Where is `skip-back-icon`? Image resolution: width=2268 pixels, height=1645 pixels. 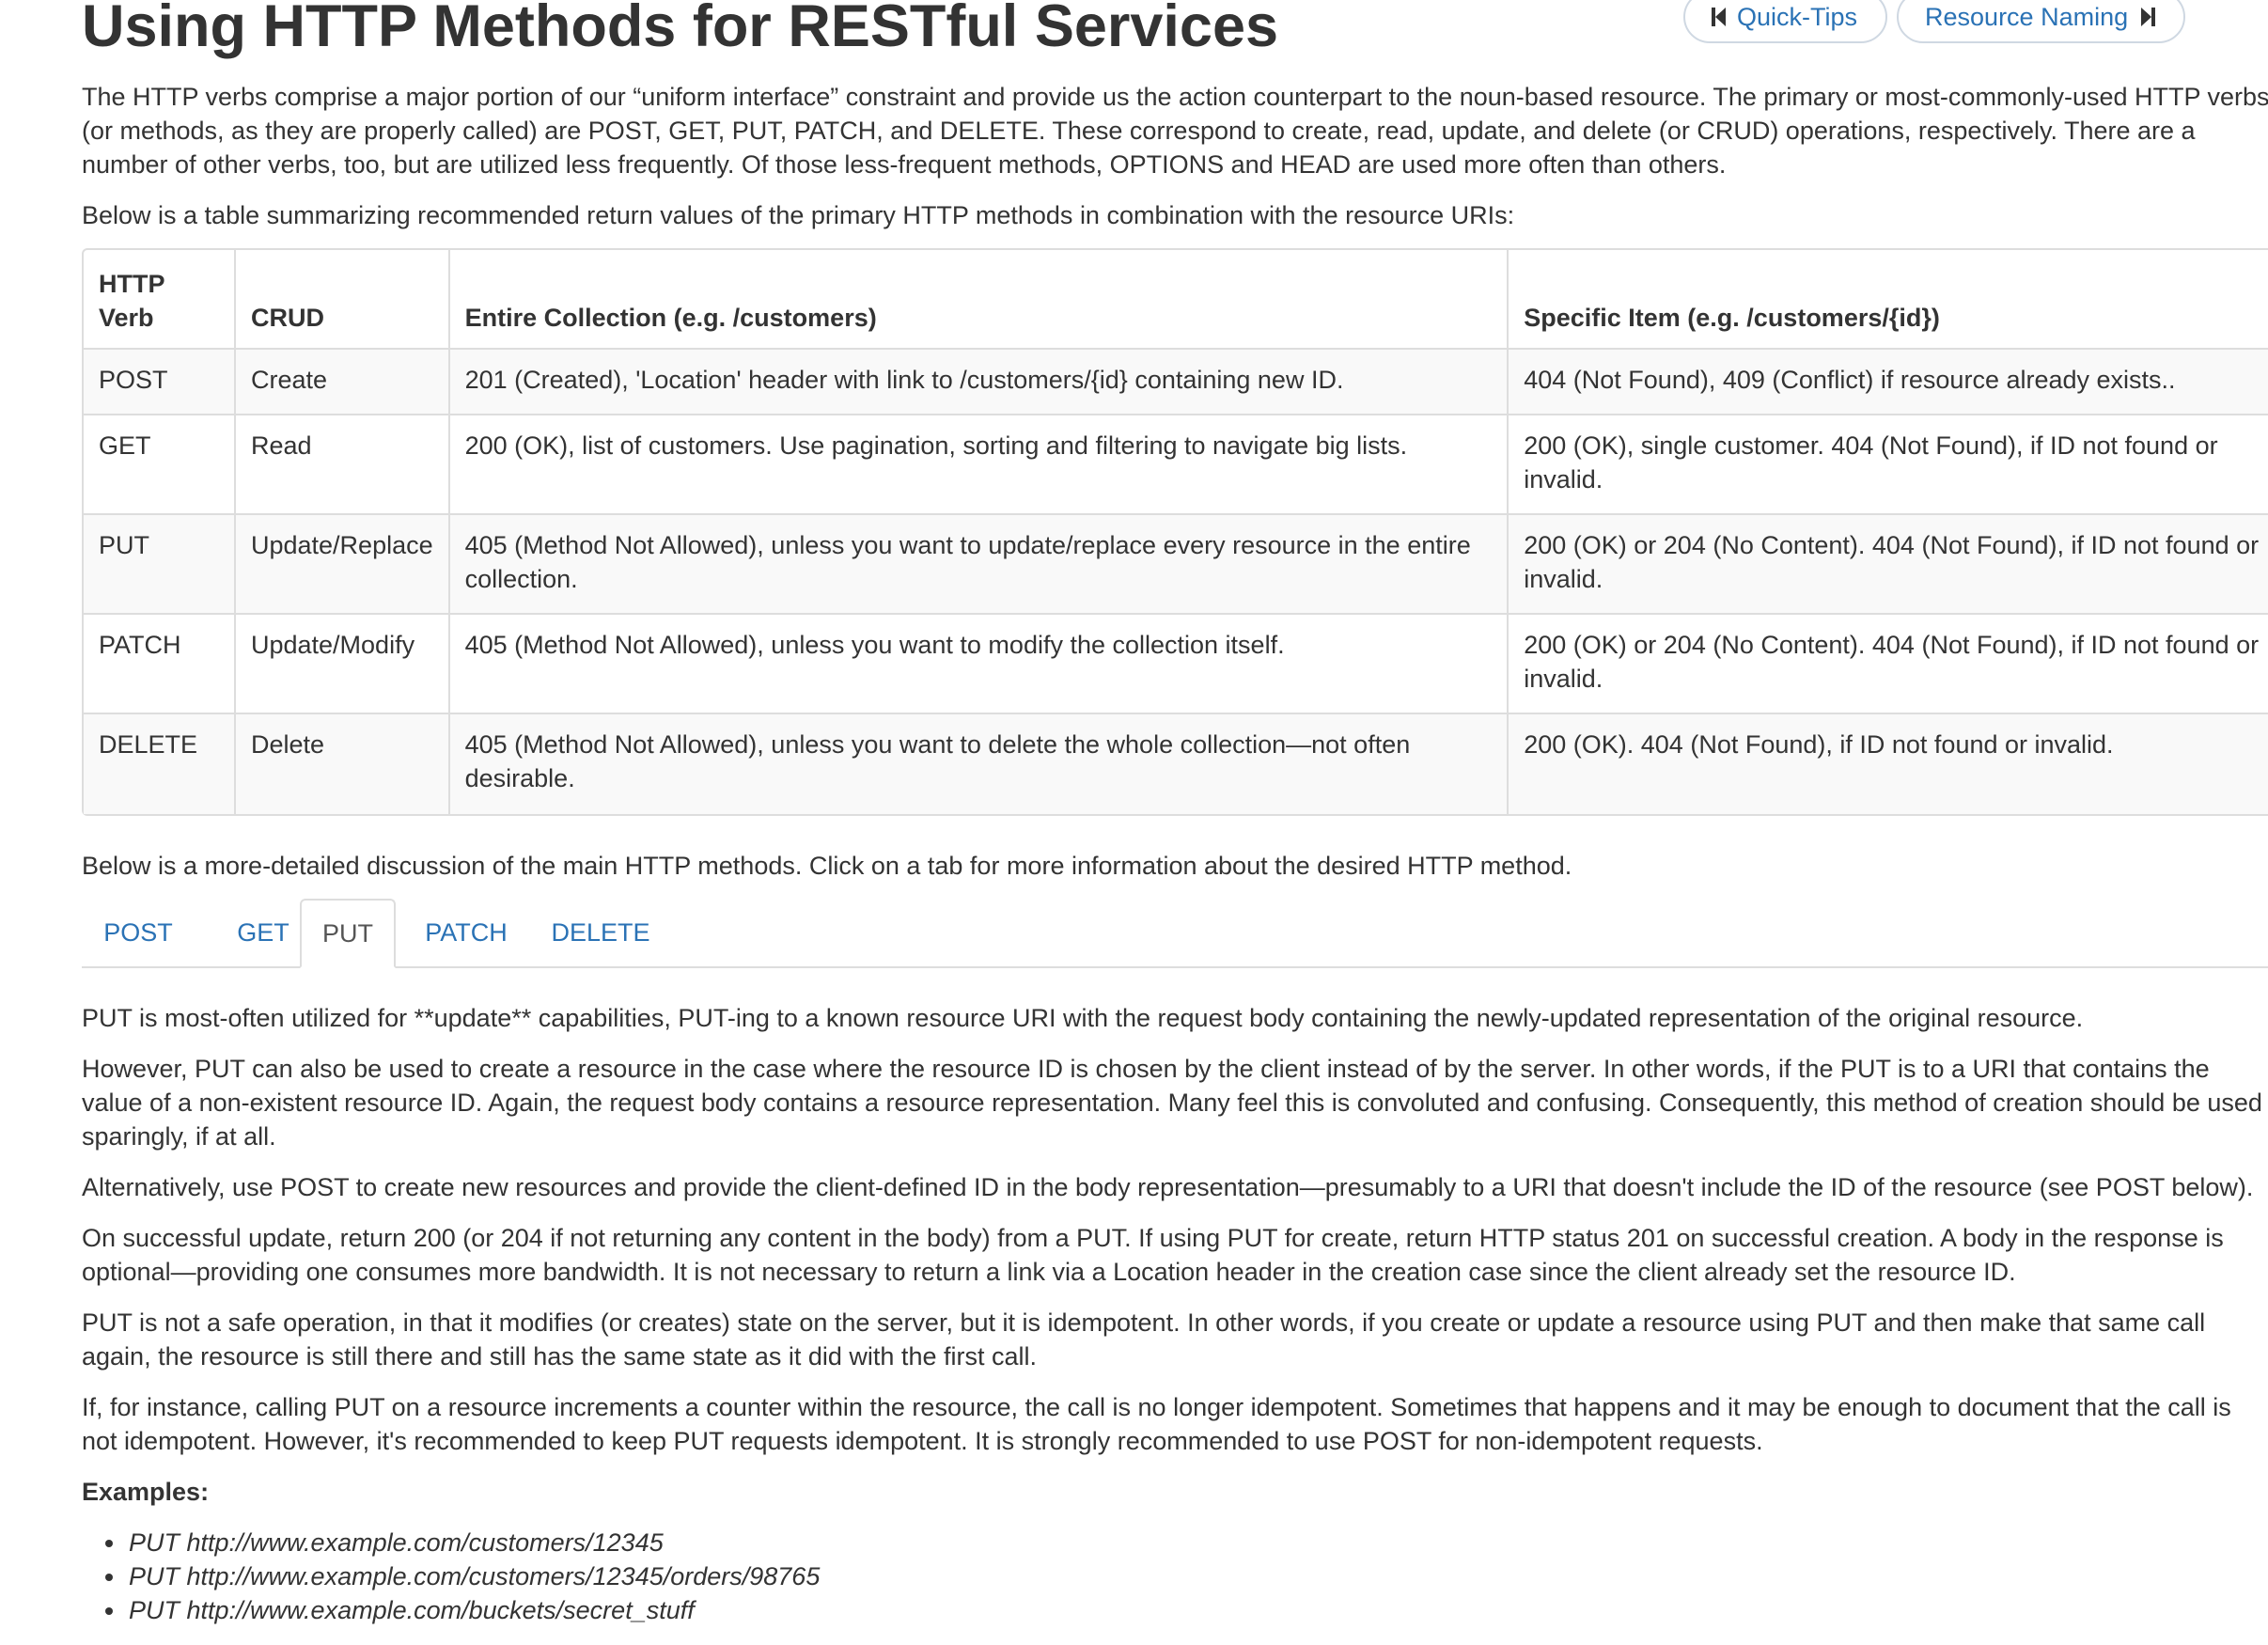 skip-back-icon is located at coordinates (1719, 17).